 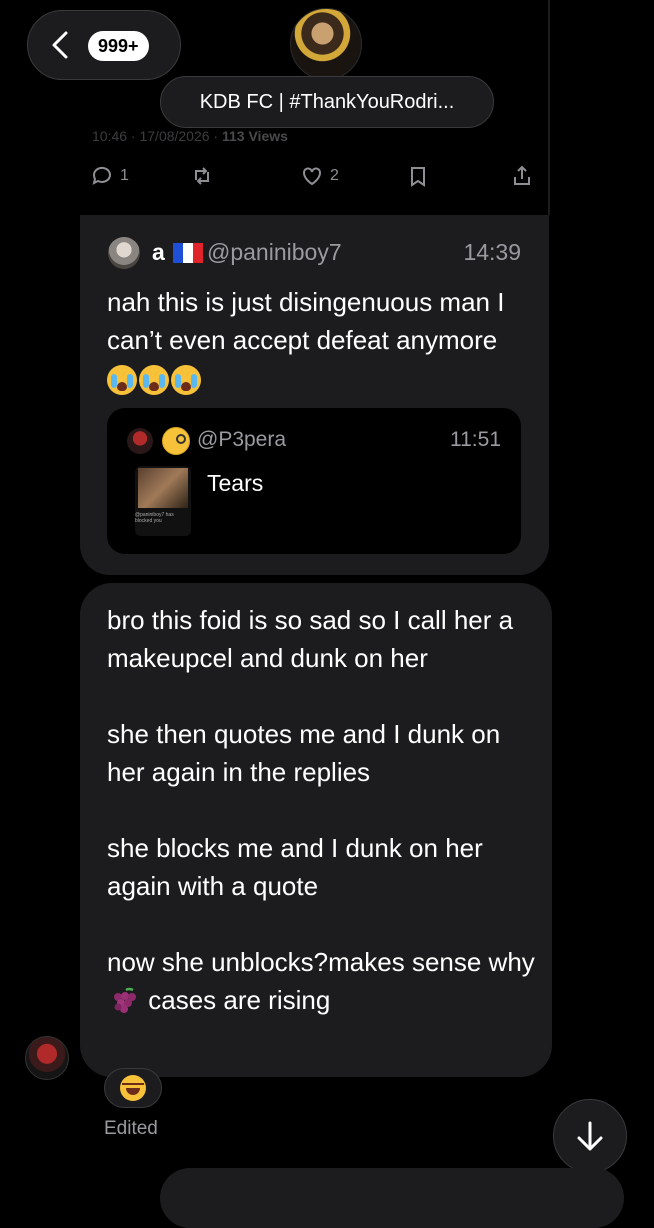 I want to click on quote-thumbnail: @paniniboy7 has blocked you, so click(x=163, y=501).